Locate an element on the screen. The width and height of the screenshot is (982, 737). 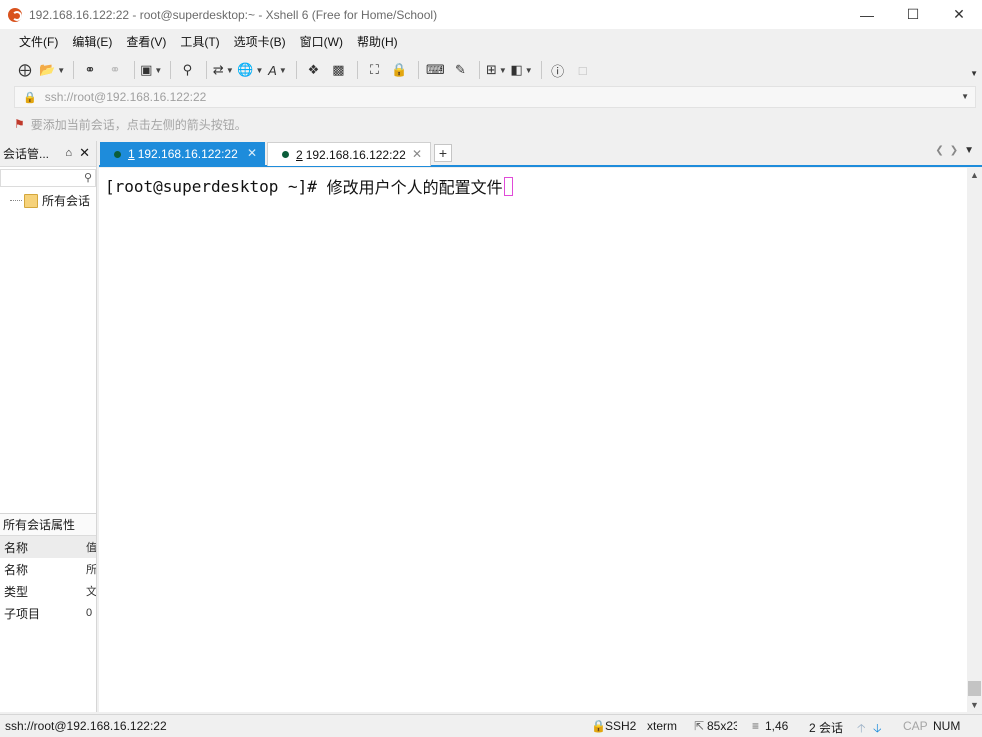
lock-icon: 🔒 is located at coordinates (399, 69).